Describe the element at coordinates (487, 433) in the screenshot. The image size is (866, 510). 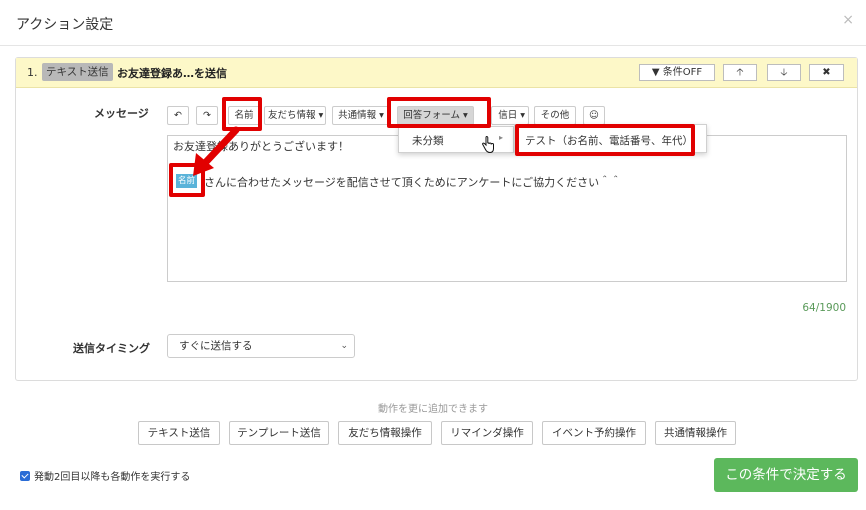
I see `add-reminder-button: リマインダ操作` at that location.